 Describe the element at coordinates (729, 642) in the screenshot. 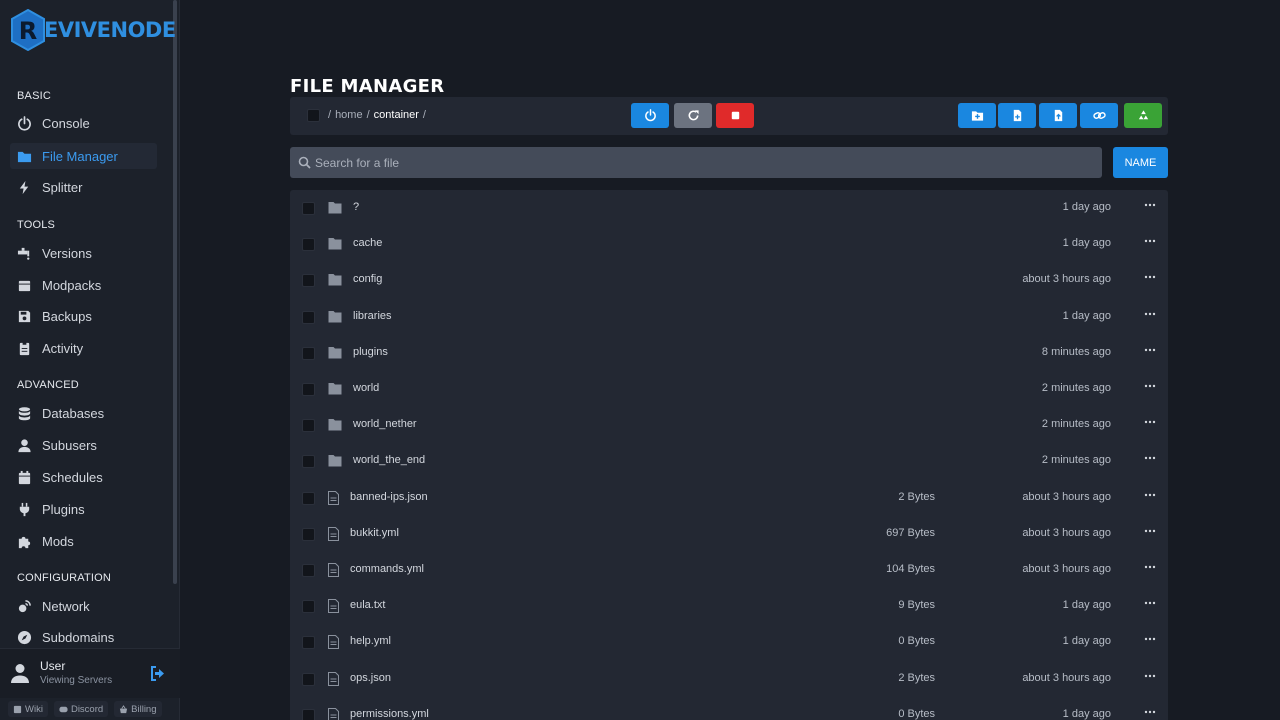

I see `file-row: help.yml 0 Bytes 1 day ago` at that location.